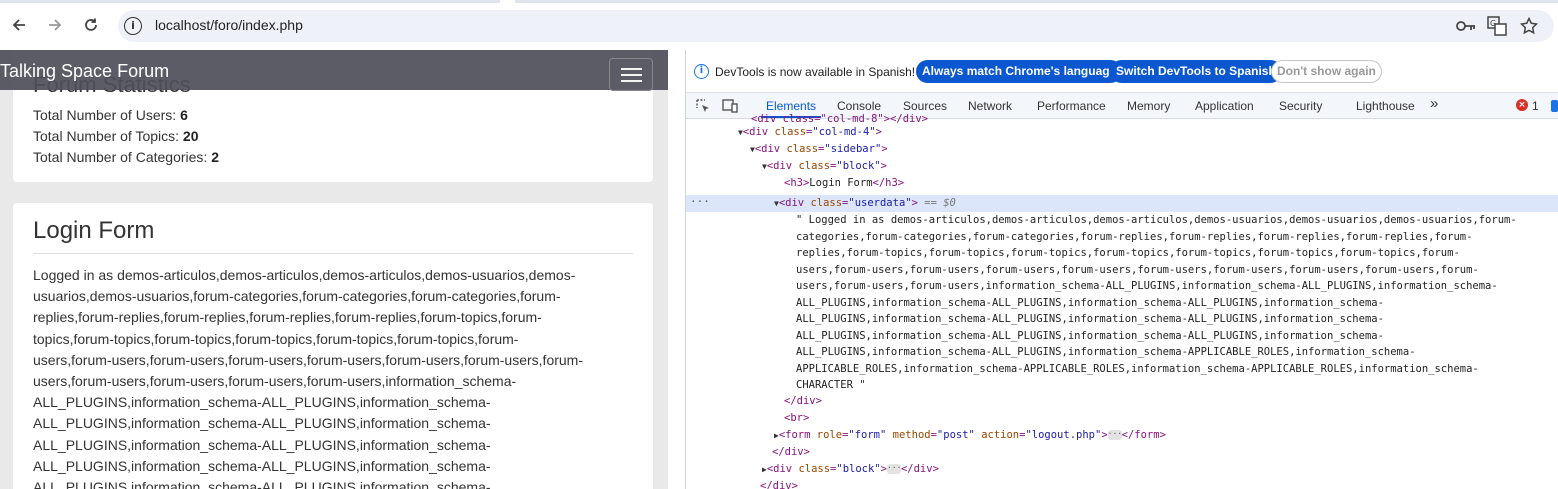 The width and height of the screenshot is (1558, 489). Describe the element at coordinates (631, 69) in the screenshot. I see `menu-icon` at that location.